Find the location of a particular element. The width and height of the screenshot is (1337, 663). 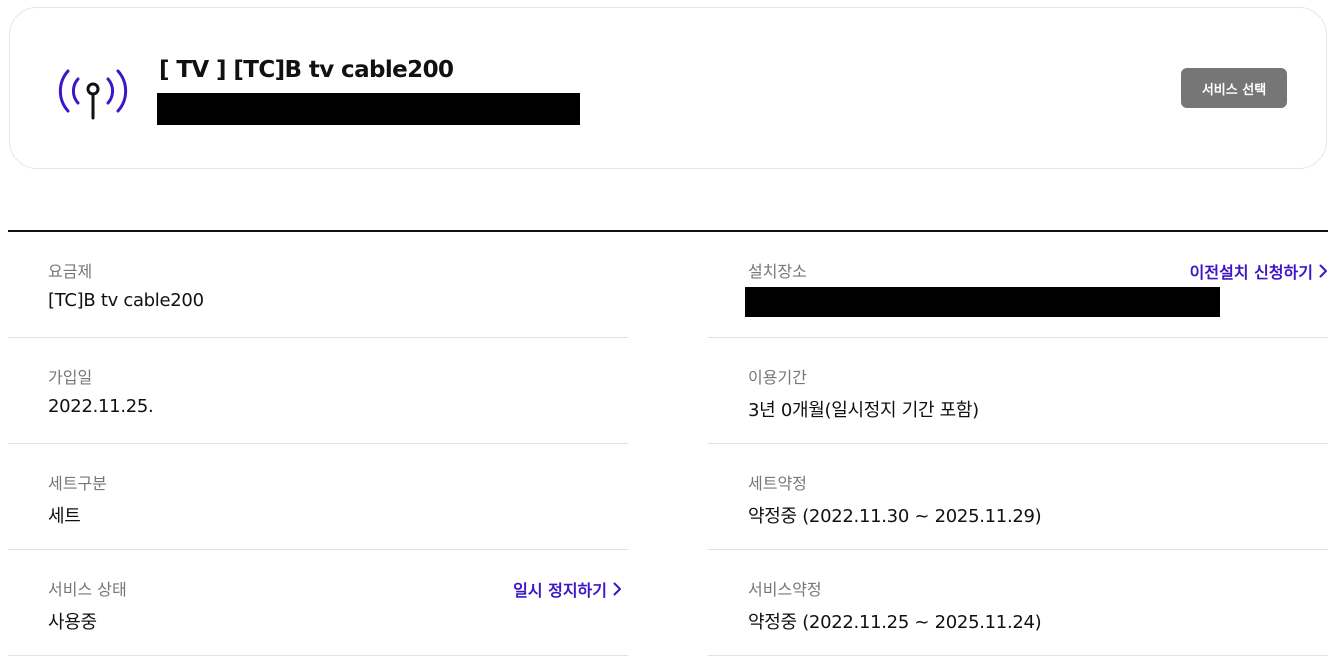

detail-row-join-date: 가입일 2022.11.25. is located at coordinates (318, 391).